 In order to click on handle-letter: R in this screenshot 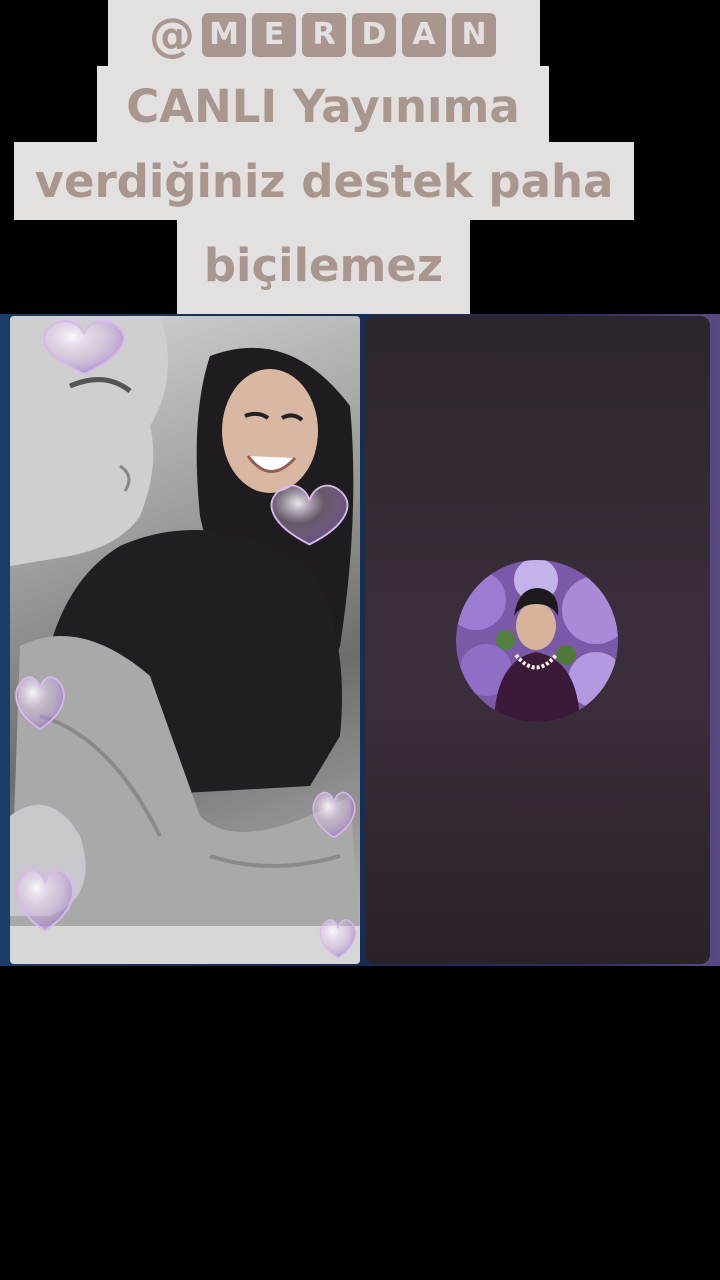, I will do `click(324, 35)`.